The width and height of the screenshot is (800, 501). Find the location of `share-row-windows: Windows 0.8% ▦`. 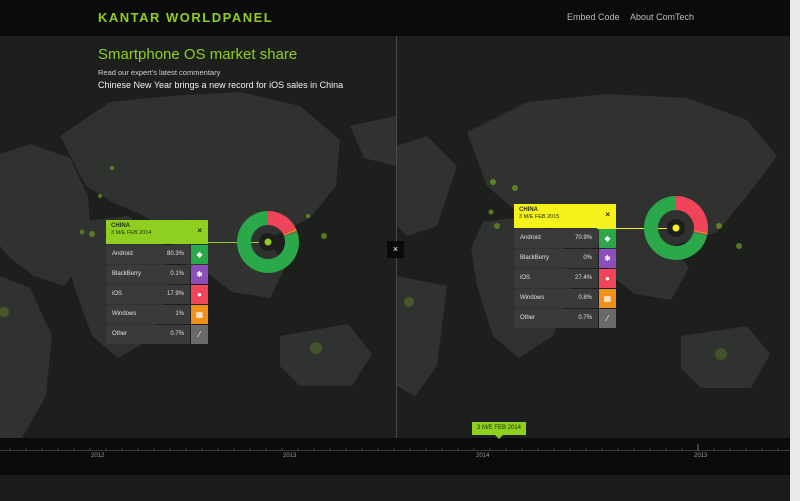

share-row-windows: Windows 0.8% ▦ is located at coordinates (565, 298).